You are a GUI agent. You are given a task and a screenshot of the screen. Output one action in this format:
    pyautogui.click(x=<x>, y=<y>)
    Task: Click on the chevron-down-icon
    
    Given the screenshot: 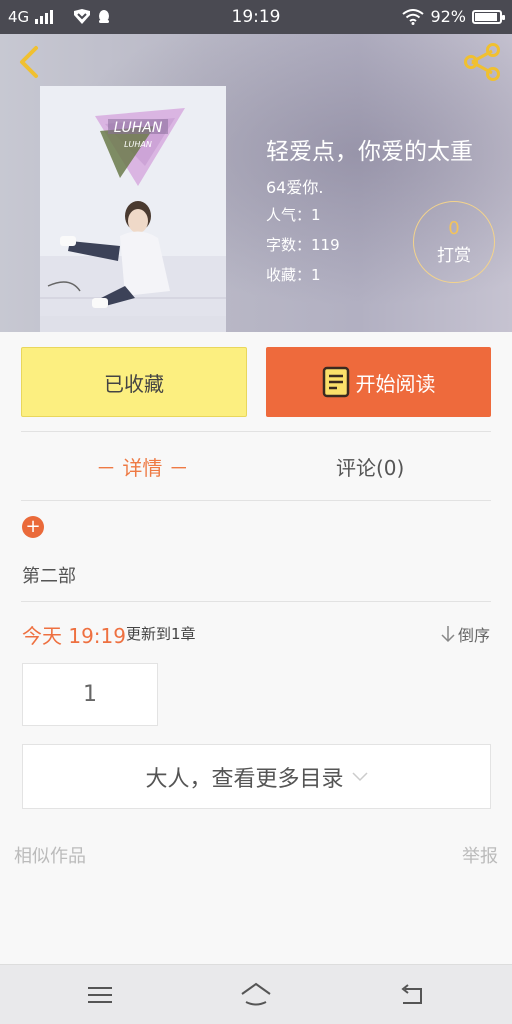 What is the action you would take?
    pyautogui.click(x=359, y=776)
    